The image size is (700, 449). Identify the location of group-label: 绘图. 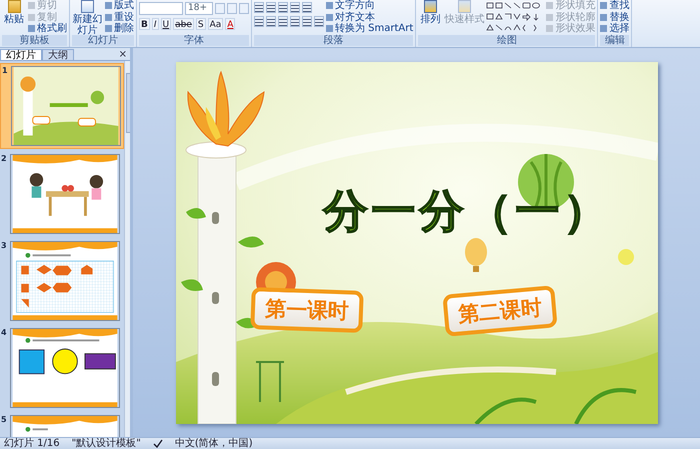
(507, 40).